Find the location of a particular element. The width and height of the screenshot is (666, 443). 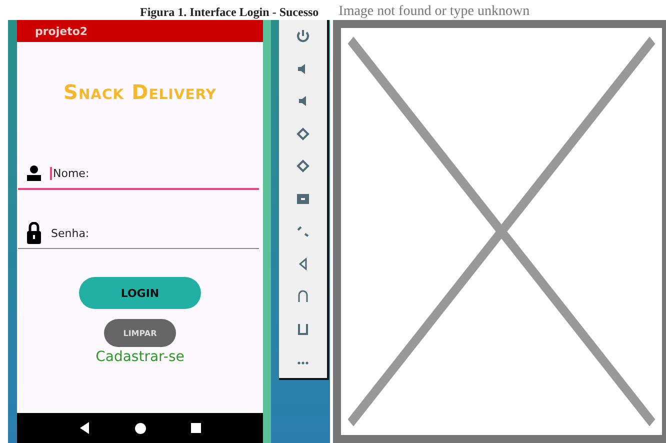

figure-caption: Figura 1. Interface Login - Sucesso is located at coordinates (229, 12).